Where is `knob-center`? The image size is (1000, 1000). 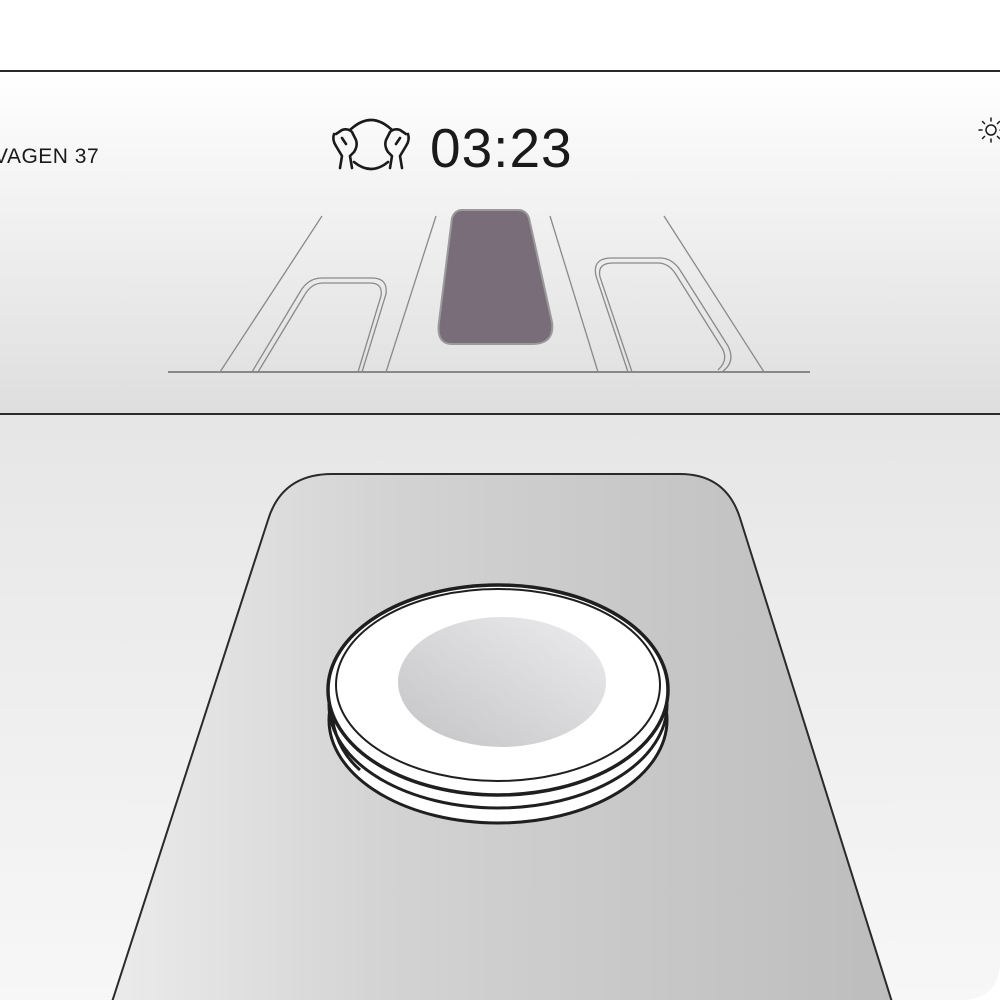 knob-center is located at coordinates (502, 682).